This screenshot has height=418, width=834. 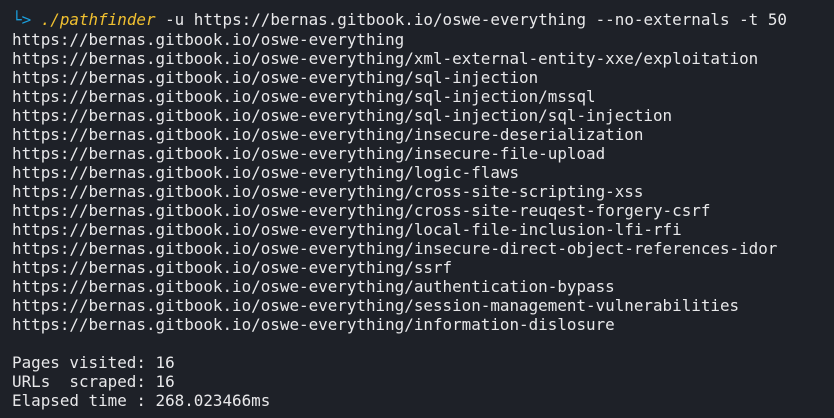 I want to click on prompt-arrow-icon: └>, so click(x=22, y=19).